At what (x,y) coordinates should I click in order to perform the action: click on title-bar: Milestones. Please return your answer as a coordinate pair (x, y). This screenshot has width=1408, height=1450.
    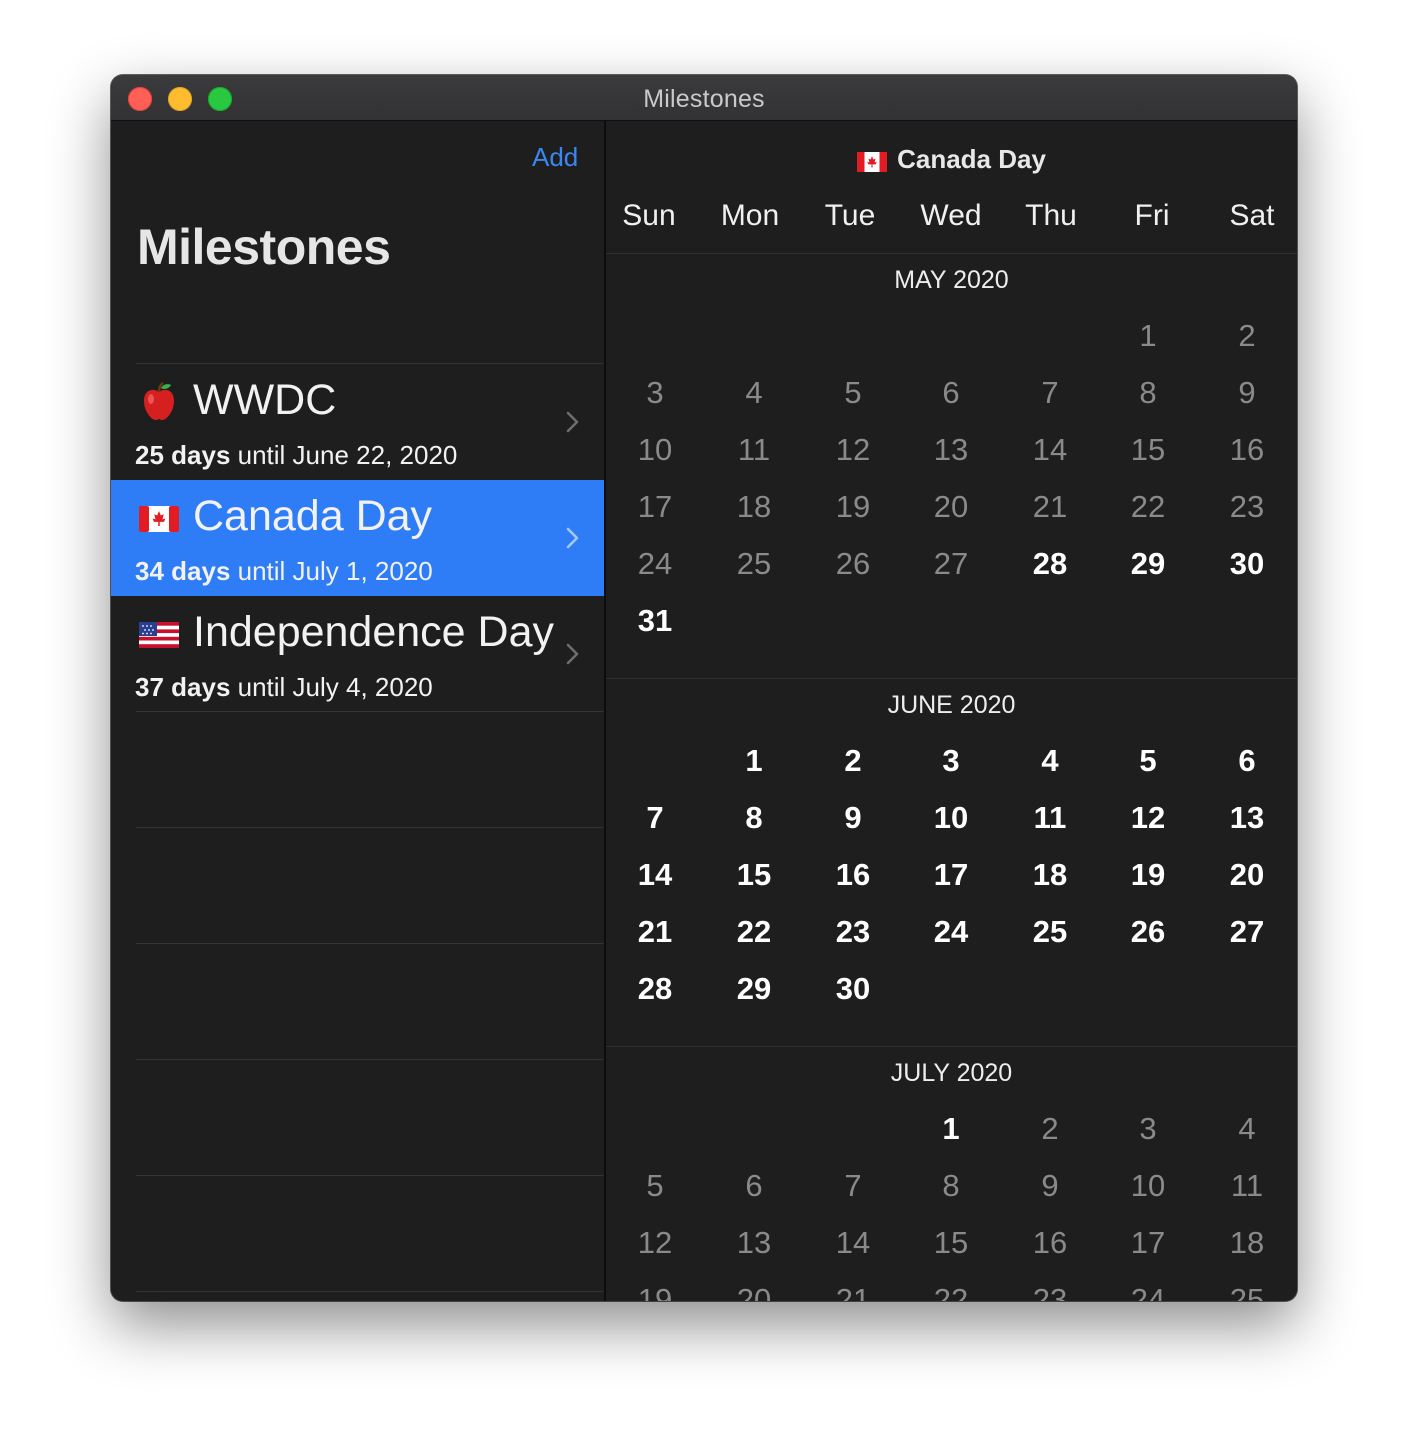
    Looking at the image, I should click on (704, 98).